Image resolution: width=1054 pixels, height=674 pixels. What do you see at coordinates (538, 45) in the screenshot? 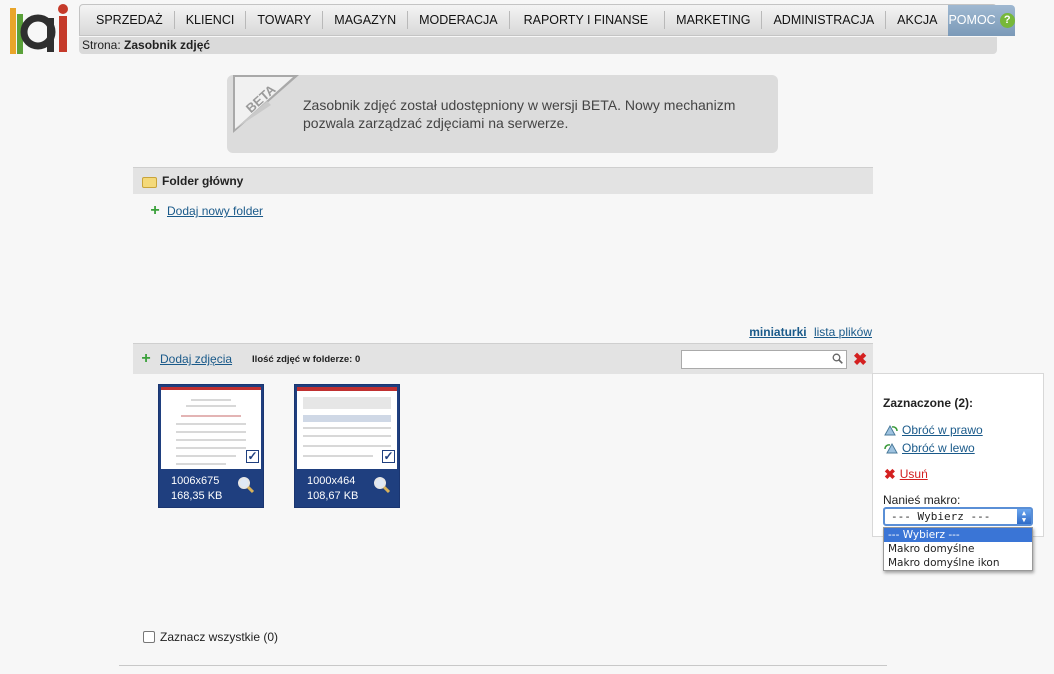
I see `breadcrumb: Strona: Zasobnik zdjęć` at bounding box center [538, 45].